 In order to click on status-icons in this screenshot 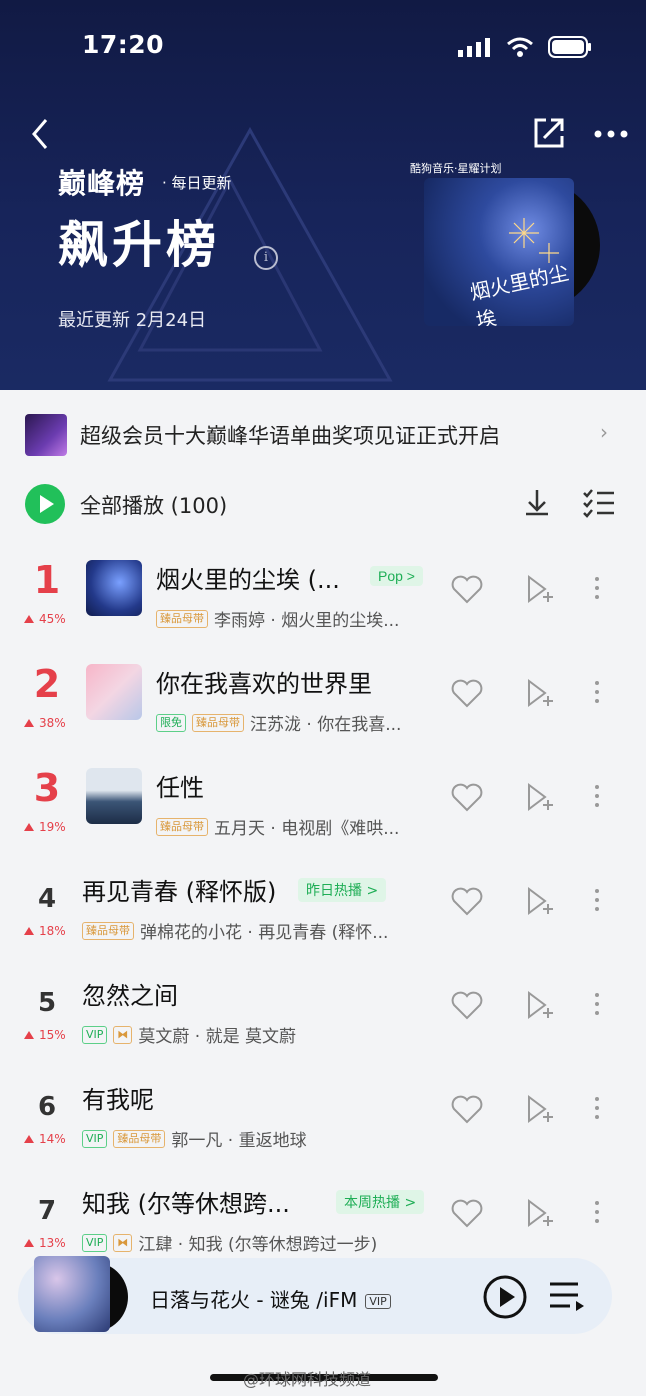, I will do `click(525, 47)`.